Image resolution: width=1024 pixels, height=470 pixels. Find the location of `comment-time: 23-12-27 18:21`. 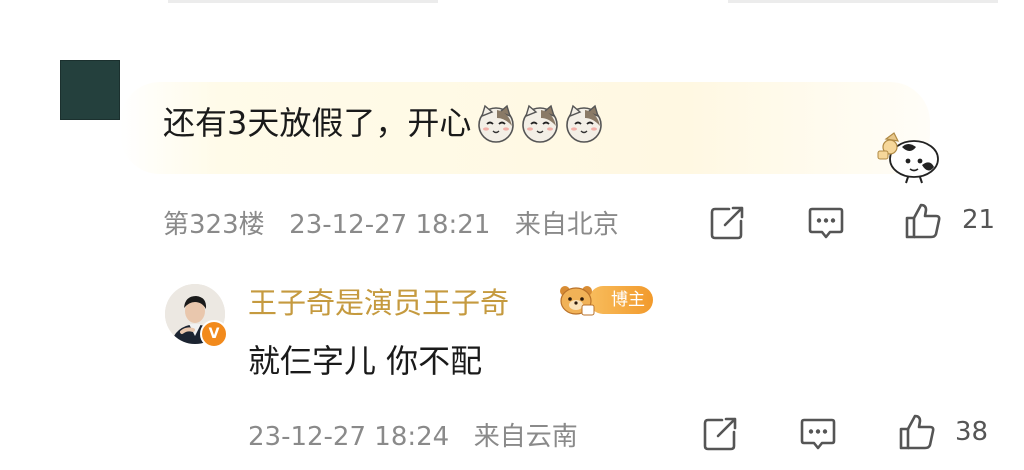

comment-time: 23-12-27 18:21 is located at coordinates (390, 225).